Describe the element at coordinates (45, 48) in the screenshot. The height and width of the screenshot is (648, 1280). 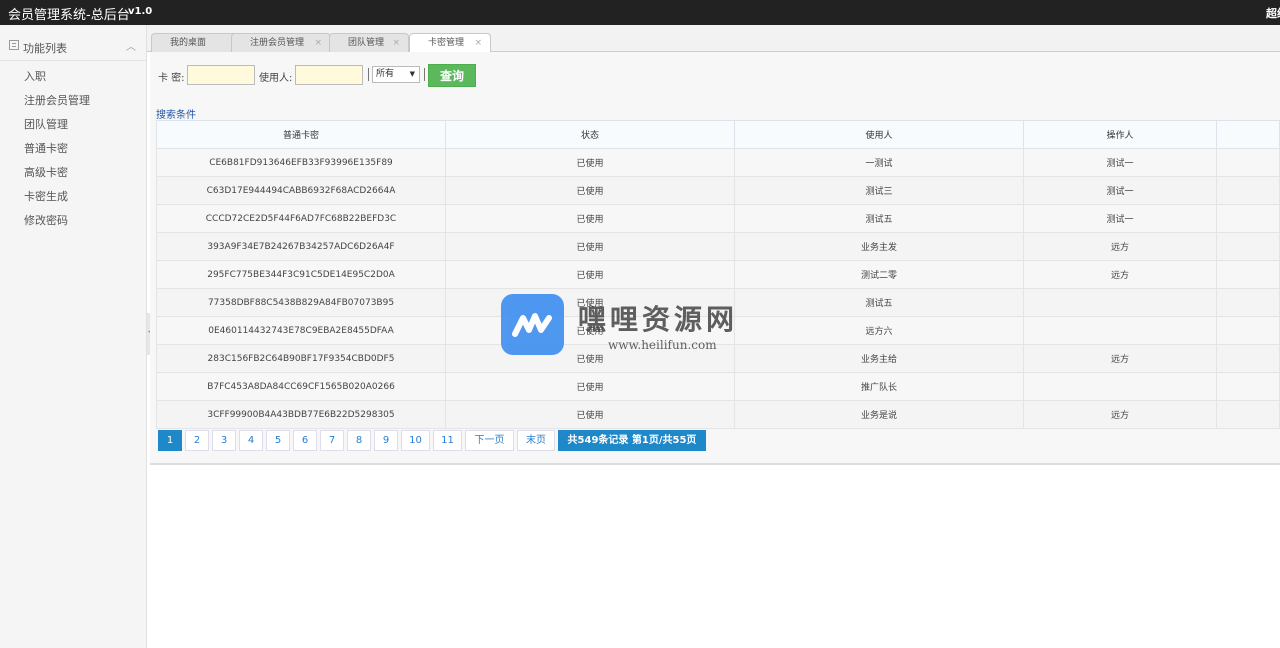
I see `sidebar-header-label: 功能列表` at that location.